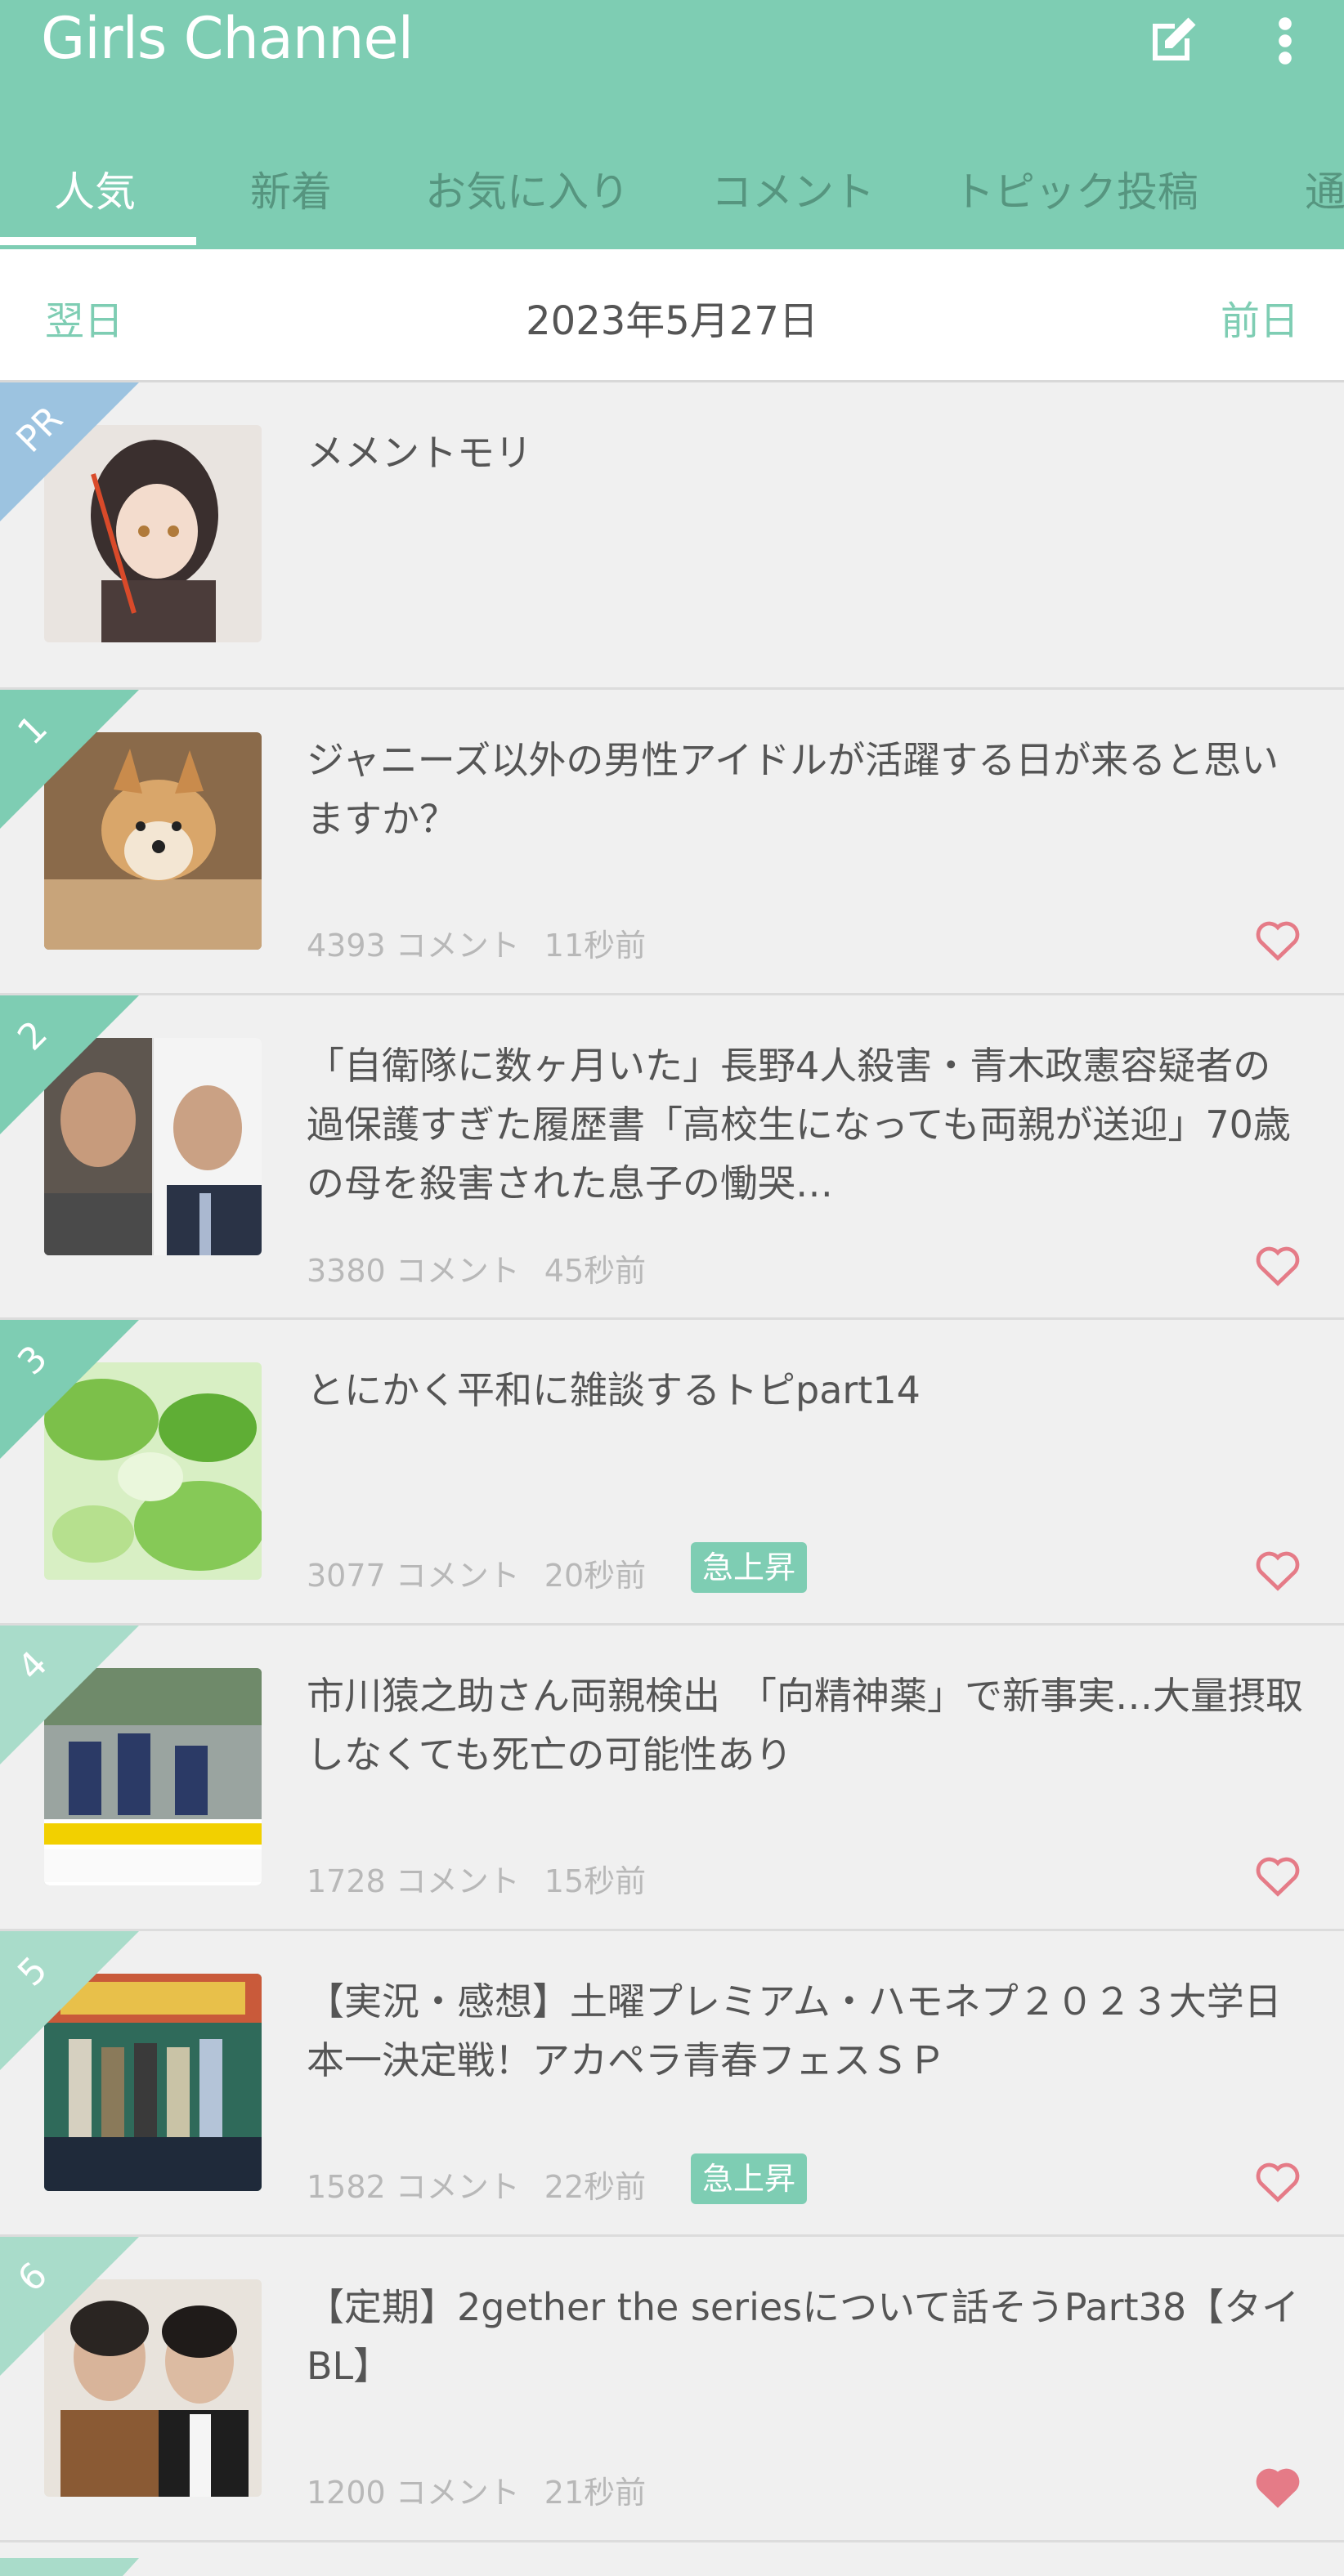 Image resolution: width=1344 pixels, height=2576 pixels. What do you see at coordinates (1076, 188) in the screenshot?
I see `tab-post-topic: トピック投稿` at bounding box center [1076, 188].